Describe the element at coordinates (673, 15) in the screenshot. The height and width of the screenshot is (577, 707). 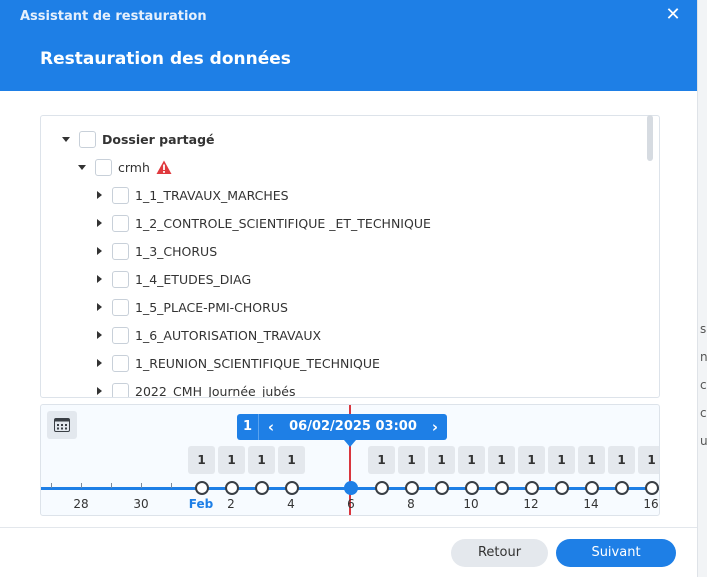
I see `close-icon: ✕` at that location.